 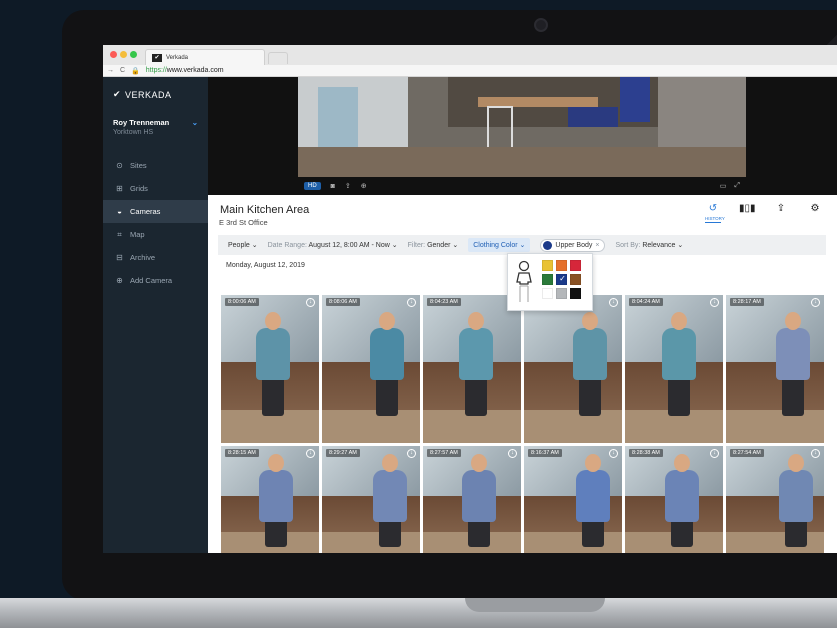 I want to click on result-thumbnail: 8:04:24 AM ↓, so click(x=674, y=369).